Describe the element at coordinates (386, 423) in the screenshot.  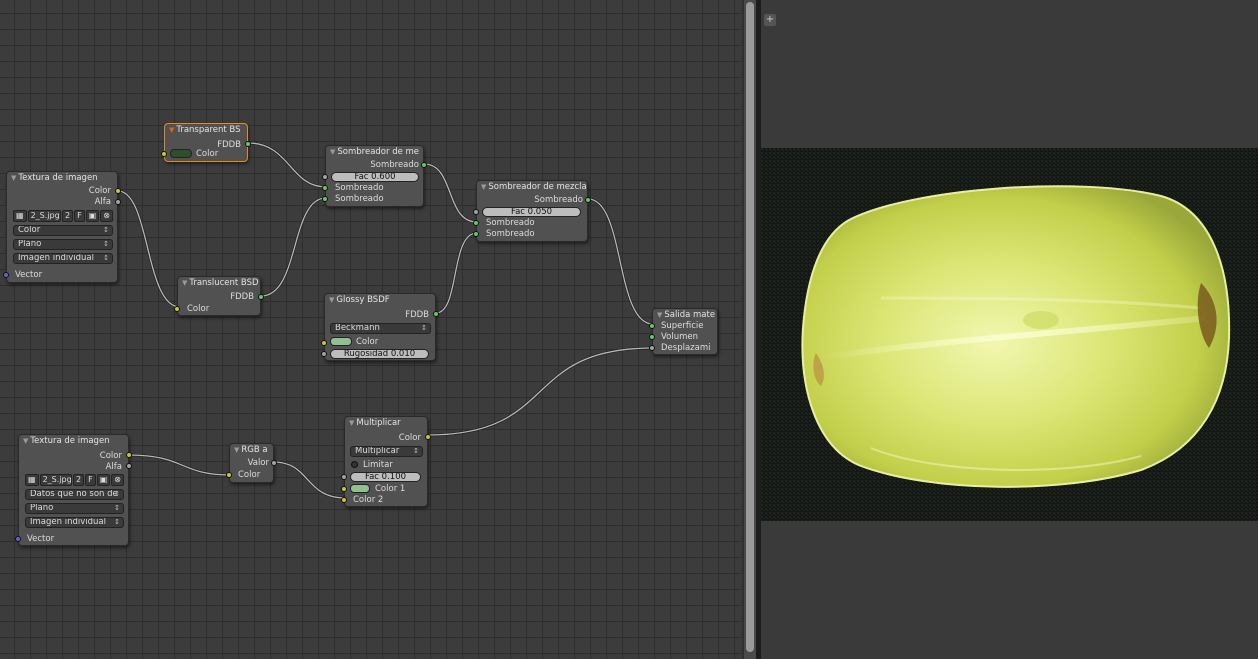
I see `node-header: ▼ Multiplicar` at that location.